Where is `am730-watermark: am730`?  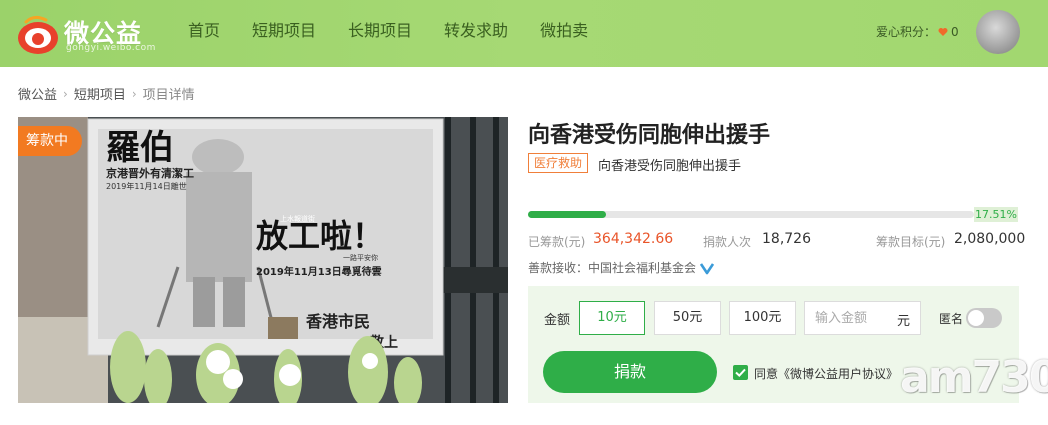 am730-watermark: am730 is located at coordinates (974, 377).